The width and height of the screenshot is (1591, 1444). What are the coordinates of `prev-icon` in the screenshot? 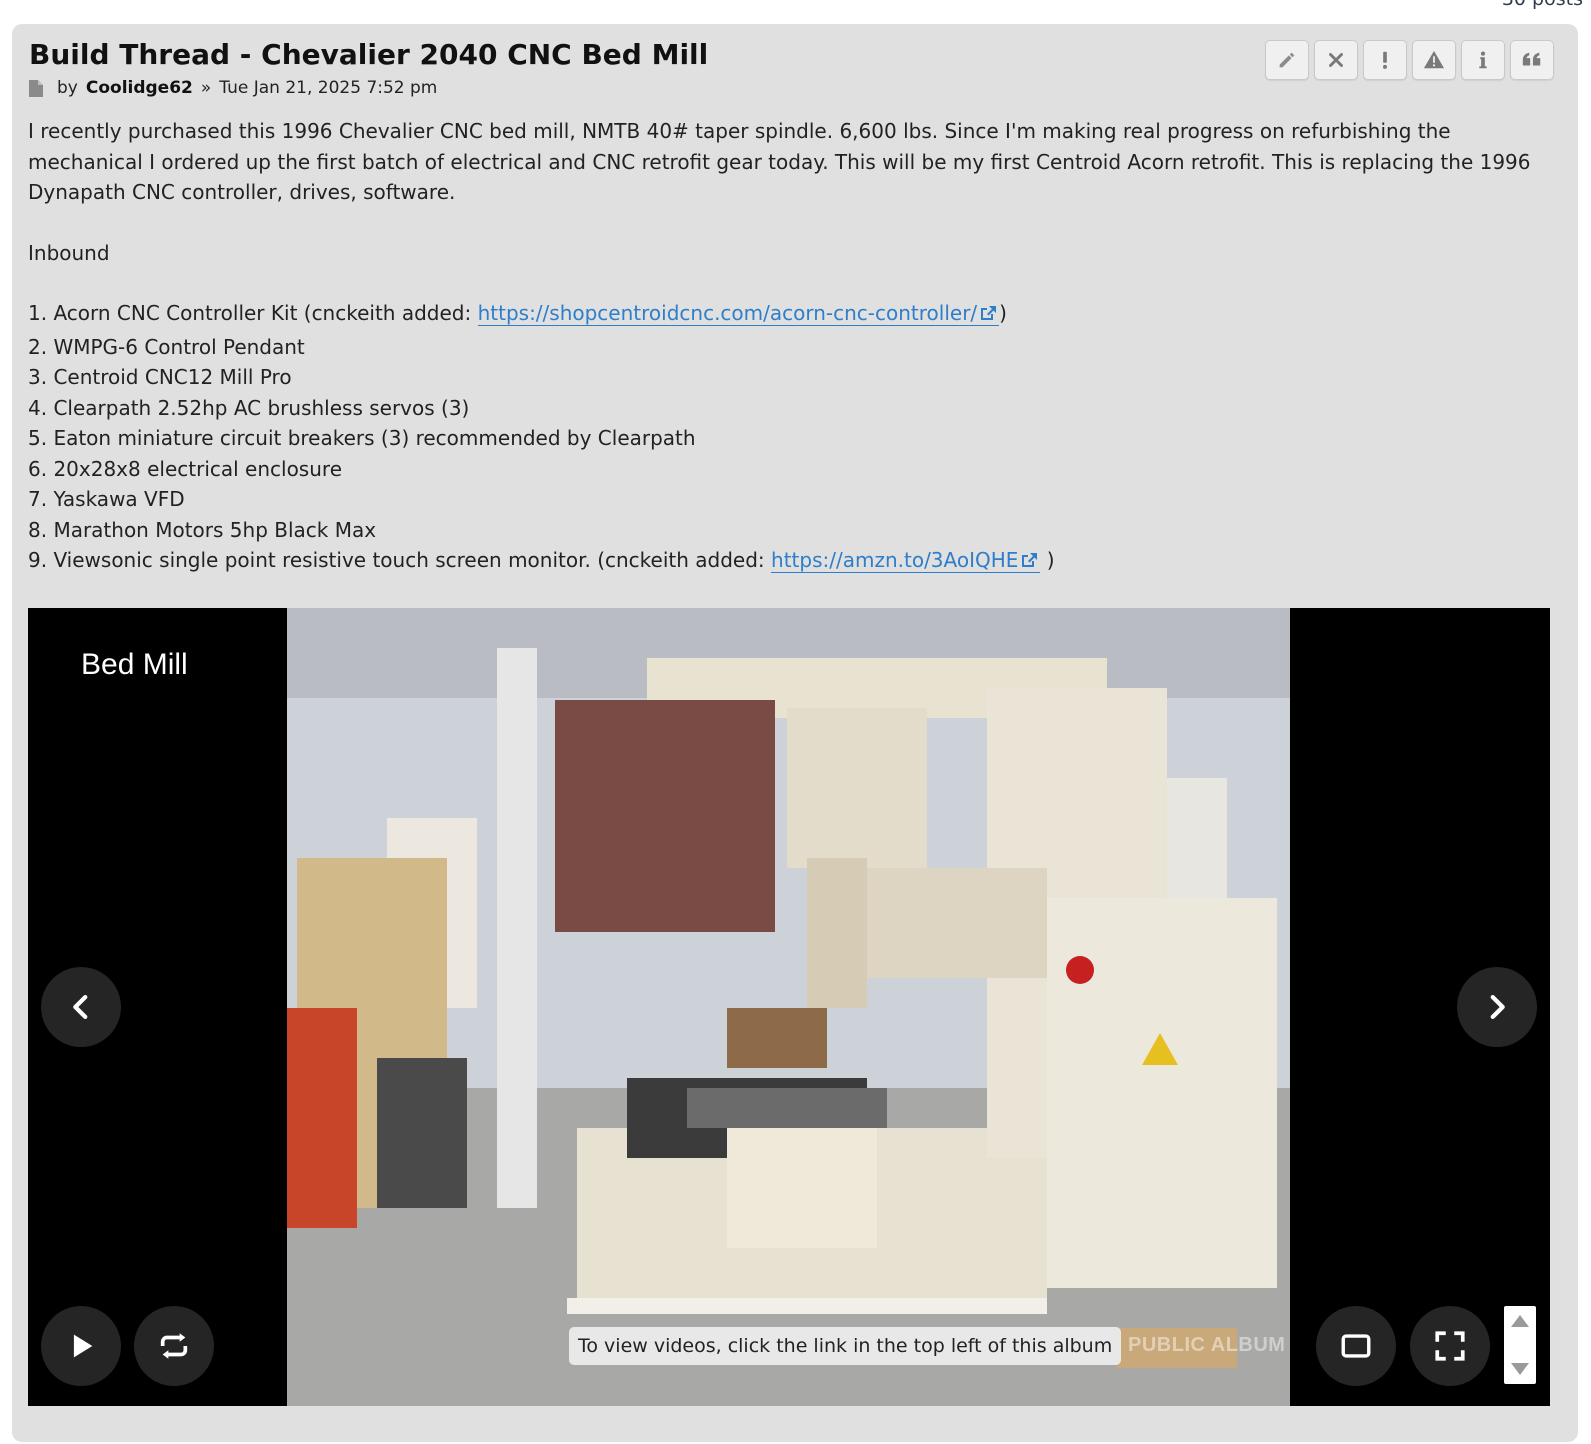 It's located at (80, 1007).